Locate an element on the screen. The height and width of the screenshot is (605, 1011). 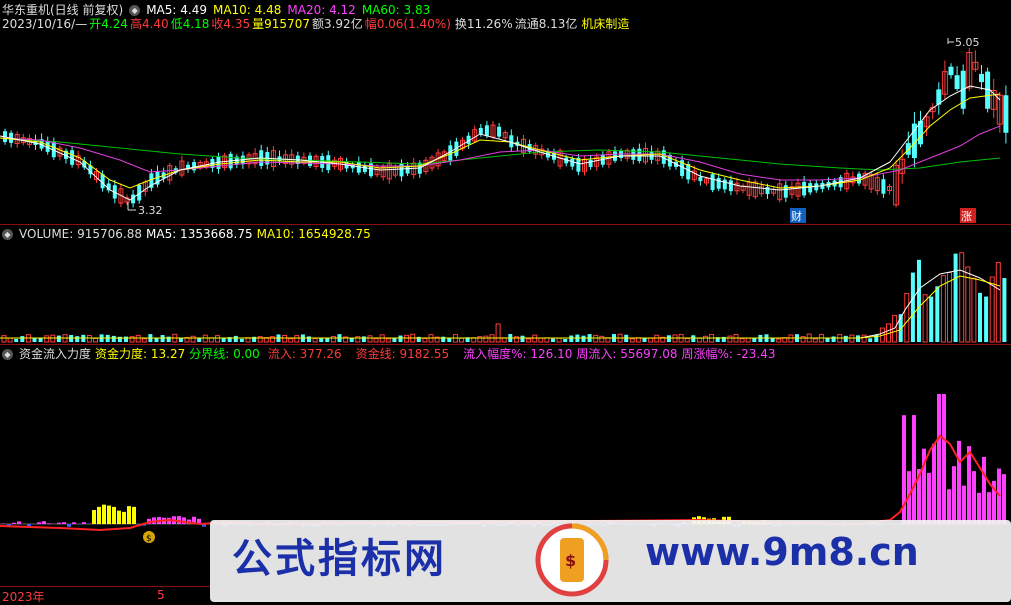
ma10-value: MA10: 4.48 is located at coordinates (247, 10).